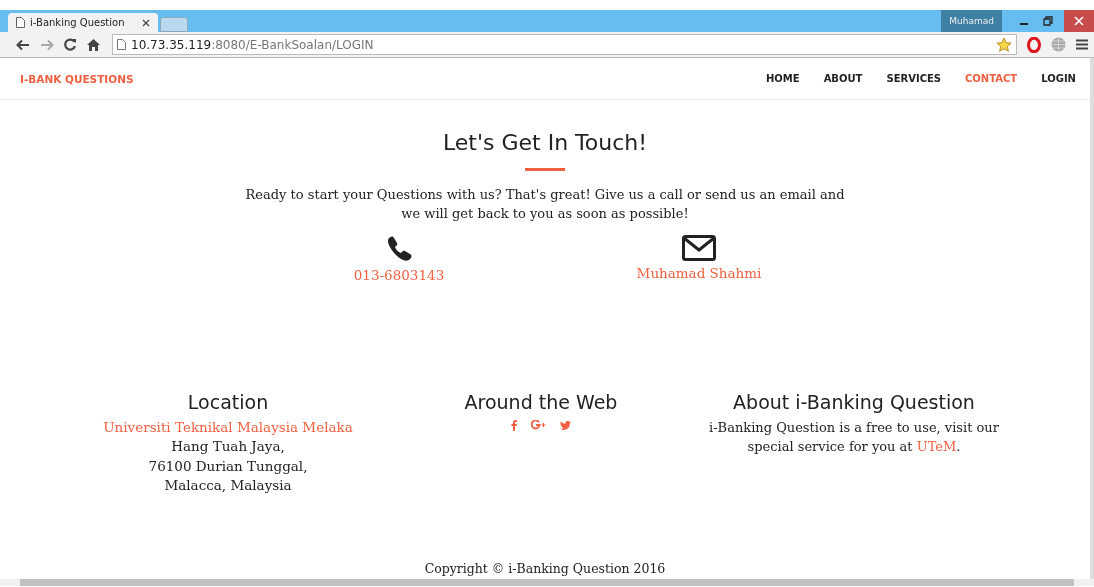 Image resolution: width=1094 pixels, height=587 pixels. I want to click on google-plus-icon, so click(538, 425).